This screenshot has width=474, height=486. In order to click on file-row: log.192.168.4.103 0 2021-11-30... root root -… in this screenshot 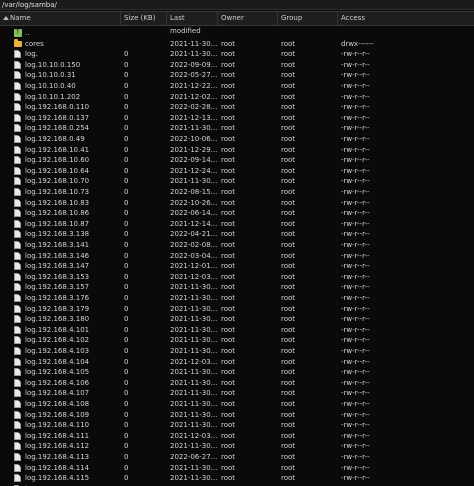, I will do `click(237, 351)`.